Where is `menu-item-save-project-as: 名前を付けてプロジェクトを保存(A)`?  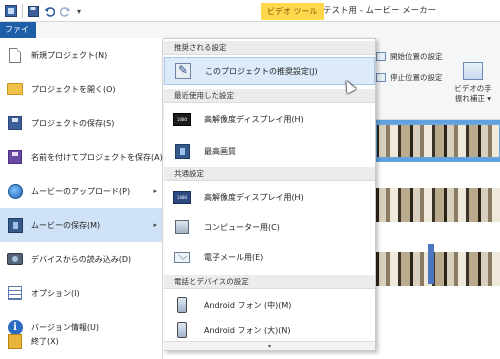
menu-item-save-project-as: 名前を付けてプロジェクトを保存(A) is located at coordinates (81, 157).